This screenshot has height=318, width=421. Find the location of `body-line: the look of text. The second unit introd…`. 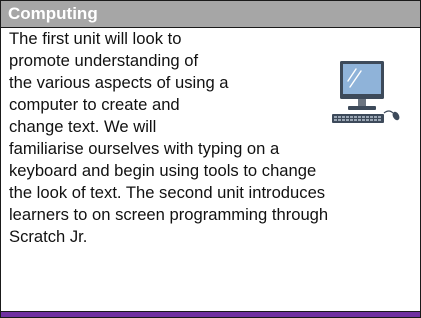

body-line: the look of text. The second unit introd… is located at coordinates (167, 192).